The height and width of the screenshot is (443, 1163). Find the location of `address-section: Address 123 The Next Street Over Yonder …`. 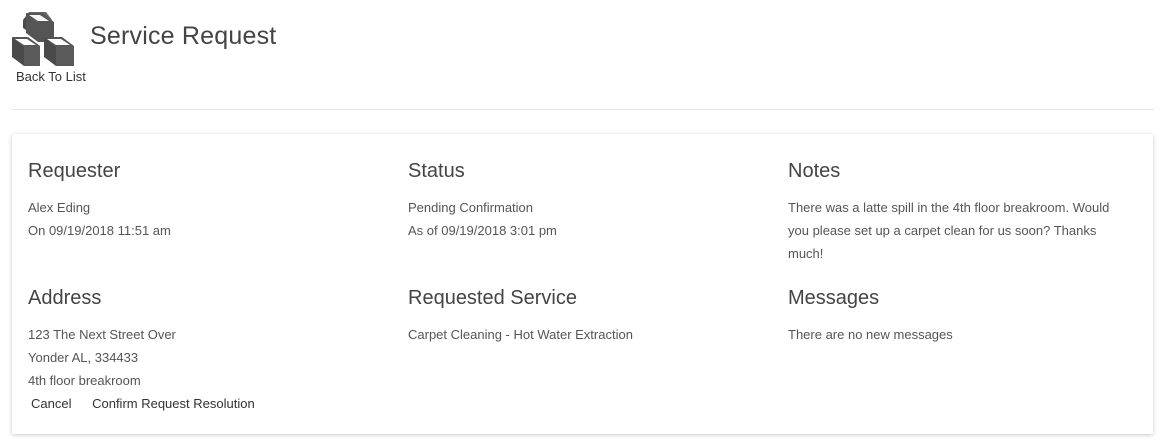

address-section: Address 123 The Next Street Over Yonder … is located at coordinates (198, 338).